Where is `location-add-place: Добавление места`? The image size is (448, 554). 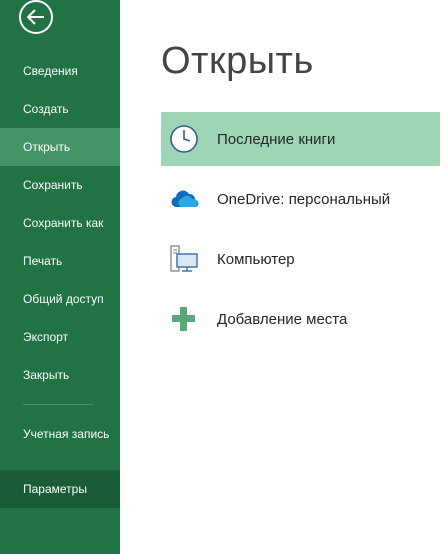
location-add-place: Добавление места is located at coordinates (300, 319).